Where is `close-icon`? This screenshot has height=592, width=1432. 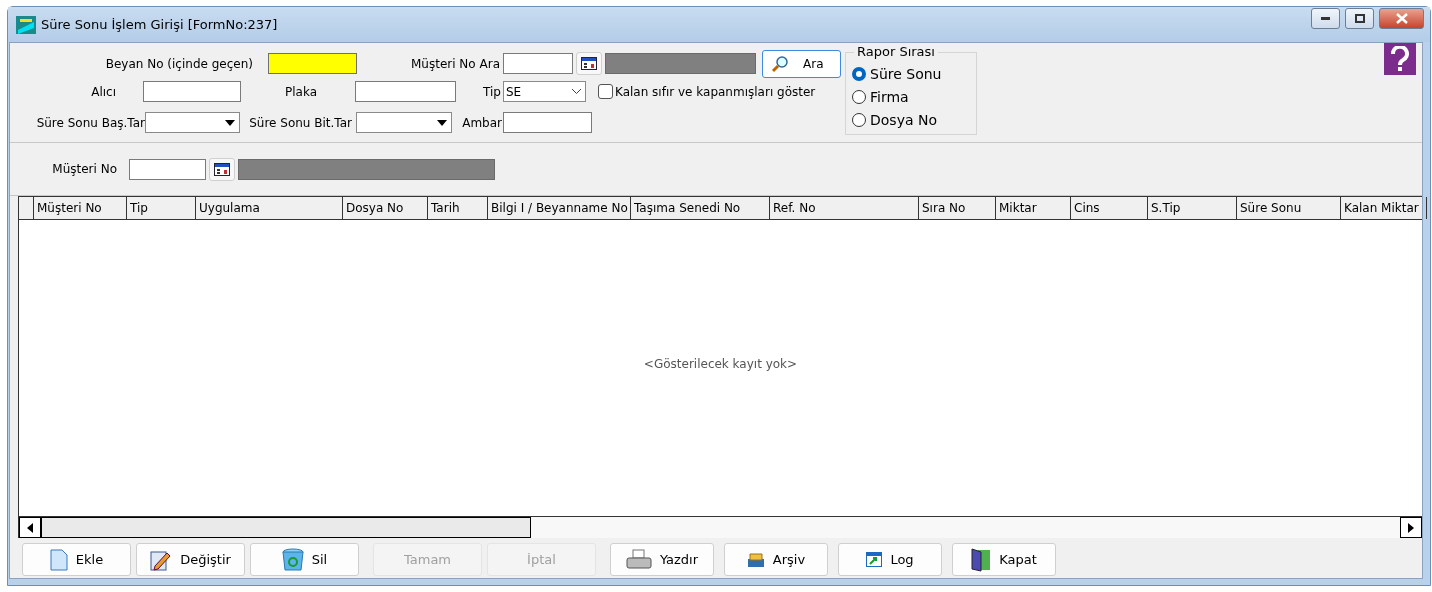 close-icon is located at coordinates (1401, 18).